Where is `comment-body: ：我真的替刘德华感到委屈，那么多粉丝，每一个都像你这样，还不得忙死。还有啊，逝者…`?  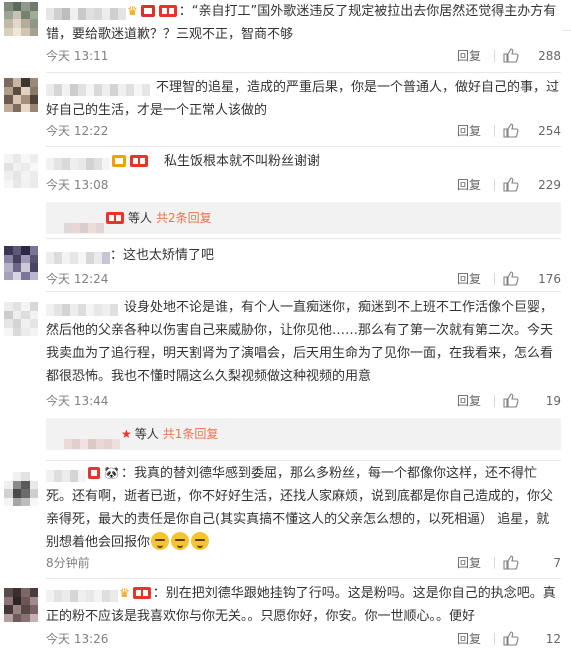
comment-body: ：我真的替刘德华感到委屈，那么多粉丝，每一个都像你这样，还不得忙死。还有啊，逝者… is located at coordinates (300, 508).